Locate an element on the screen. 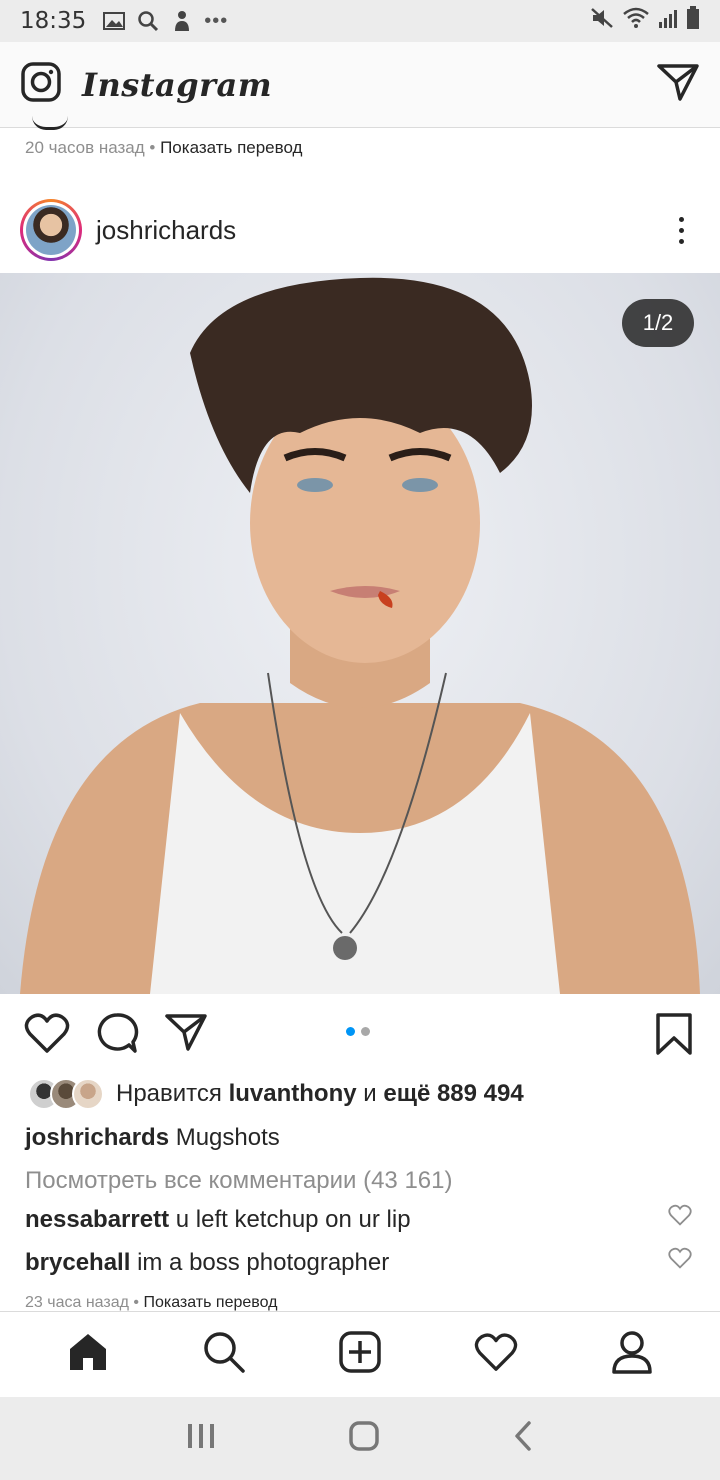 The width and height of the screenshot is (720, 1480). post-username: joshrichards is located at coordinates (166, 230).